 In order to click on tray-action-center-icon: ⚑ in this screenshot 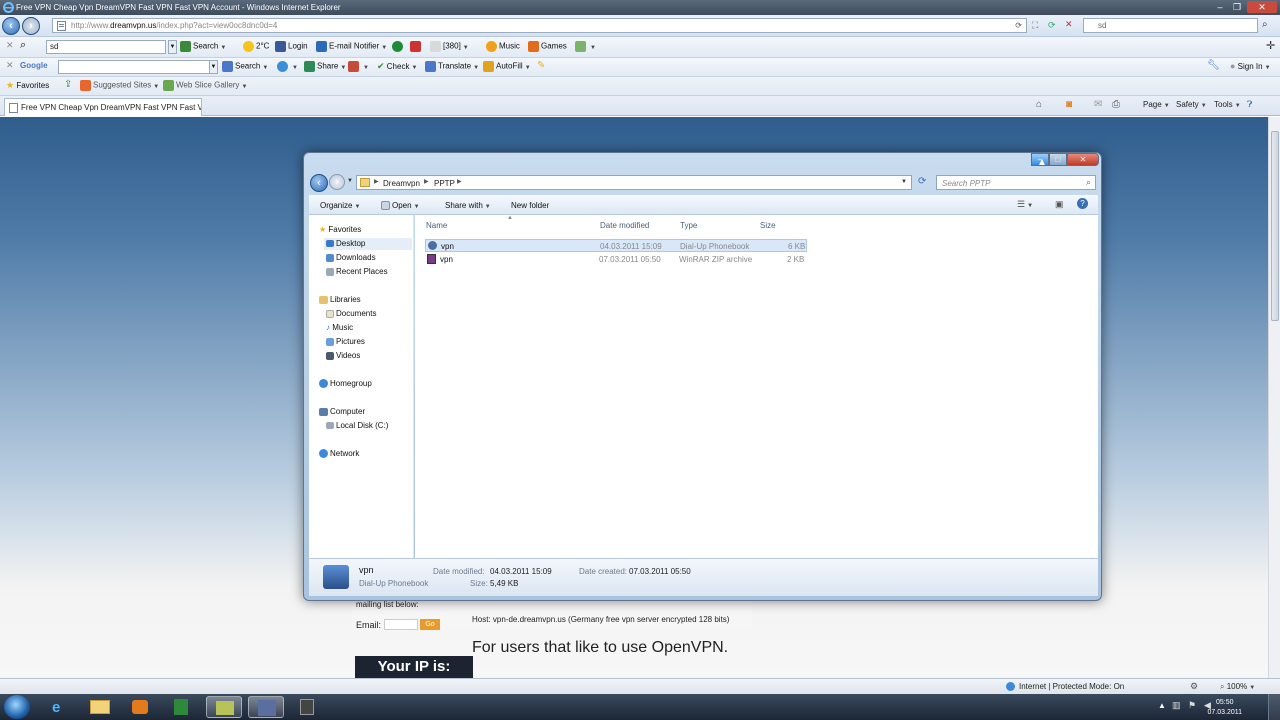, I will do `click(1192, 705)`.